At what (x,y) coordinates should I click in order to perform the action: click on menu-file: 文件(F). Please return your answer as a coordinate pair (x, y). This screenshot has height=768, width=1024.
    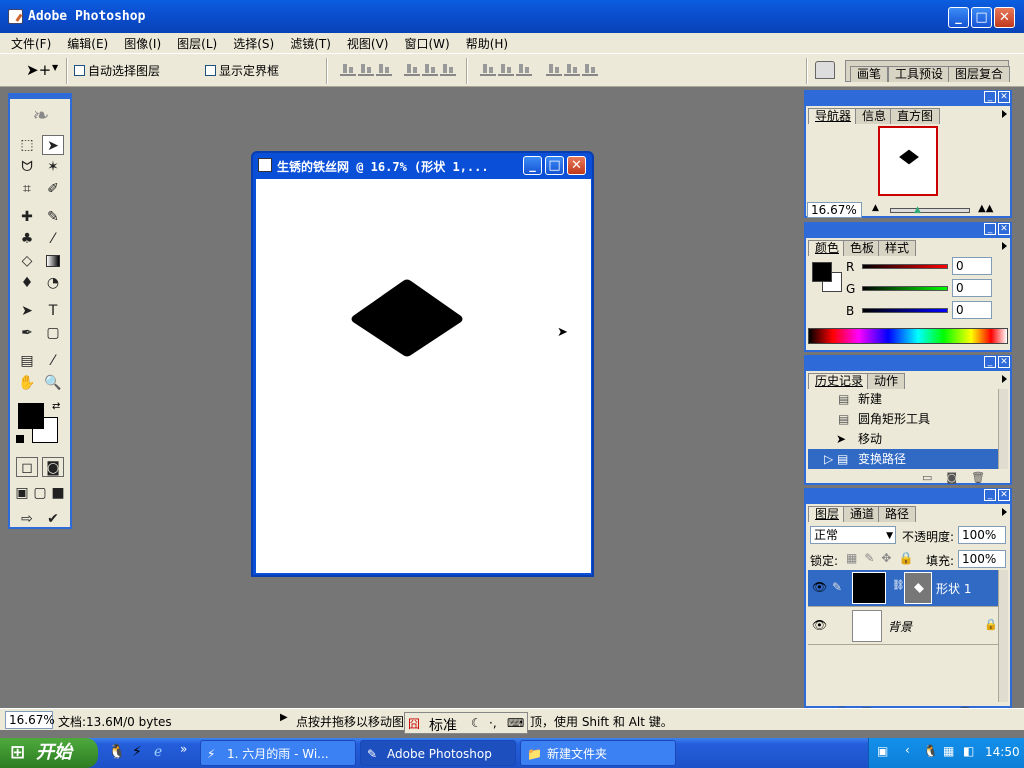
    Looking at the image, I should click on (28, 42).